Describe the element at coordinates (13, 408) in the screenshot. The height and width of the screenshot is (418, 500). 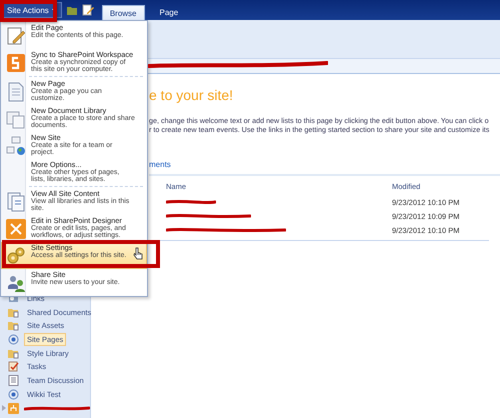
I see `site-icon` at that location.